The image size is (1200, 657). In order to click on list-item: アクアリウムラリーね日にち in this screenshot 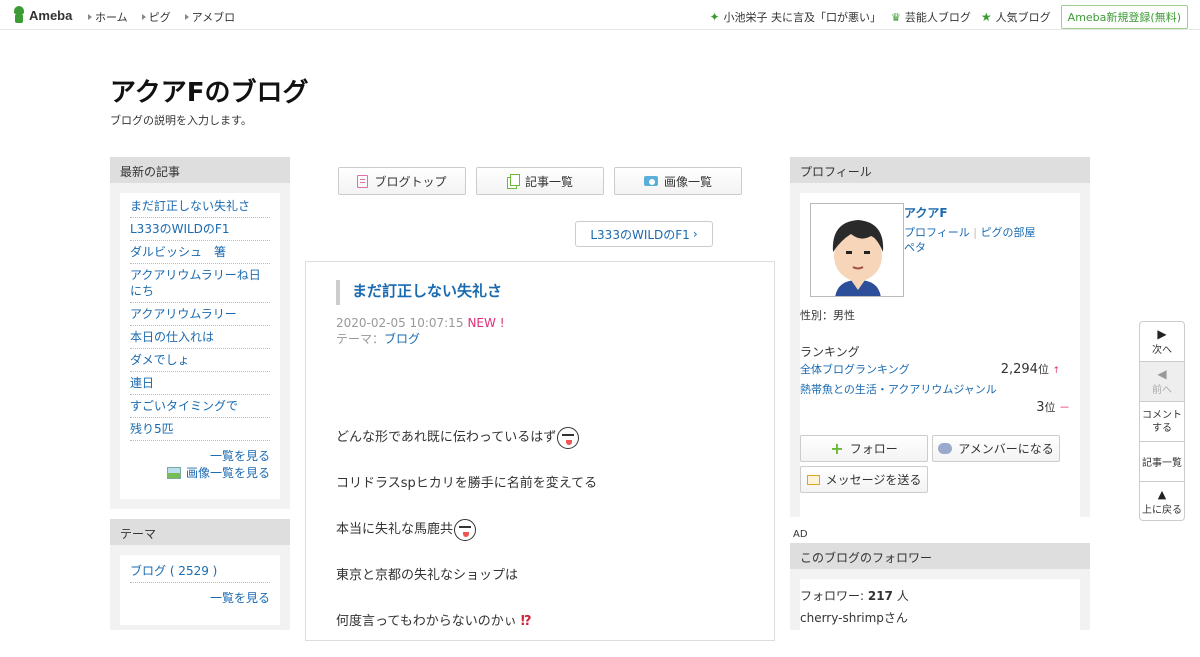, I will do `click(200, 283)`.